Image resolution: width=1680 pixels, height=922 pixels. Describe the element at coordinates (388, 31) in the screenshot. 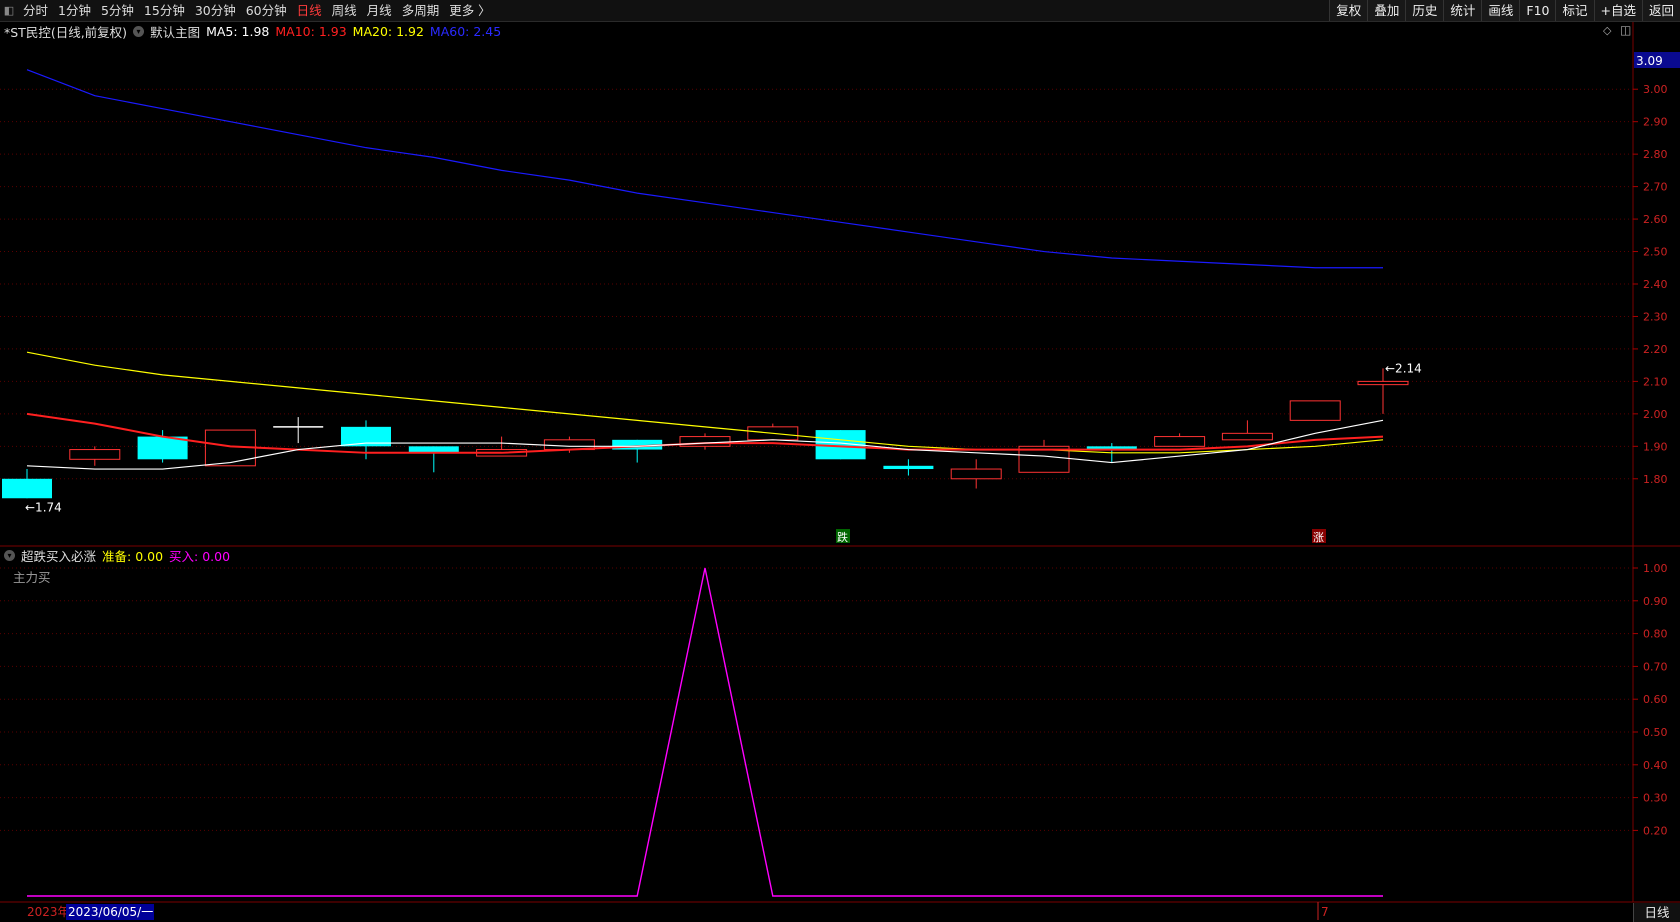

I see `ma20-value: MA20: 1.92` at that location.